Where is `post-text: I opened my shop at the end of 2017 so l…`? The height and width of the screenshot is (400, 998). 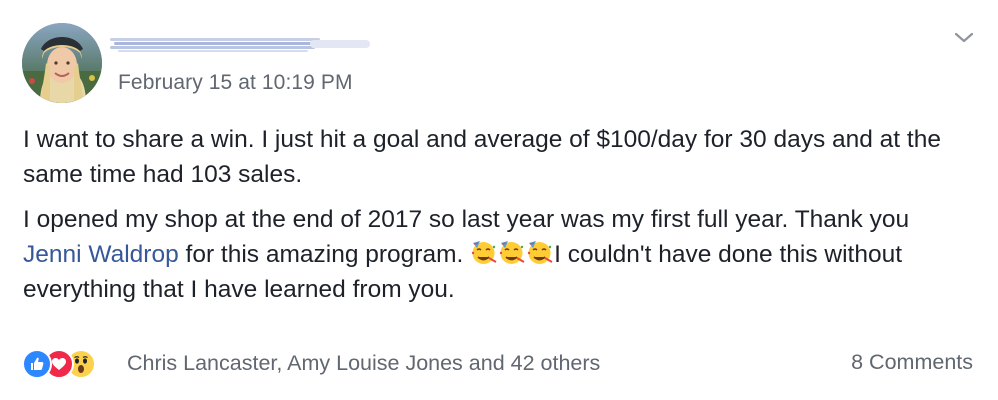 post-text: I opened my shop at the end of 2017 so l… is located at coordinates (466, 219).